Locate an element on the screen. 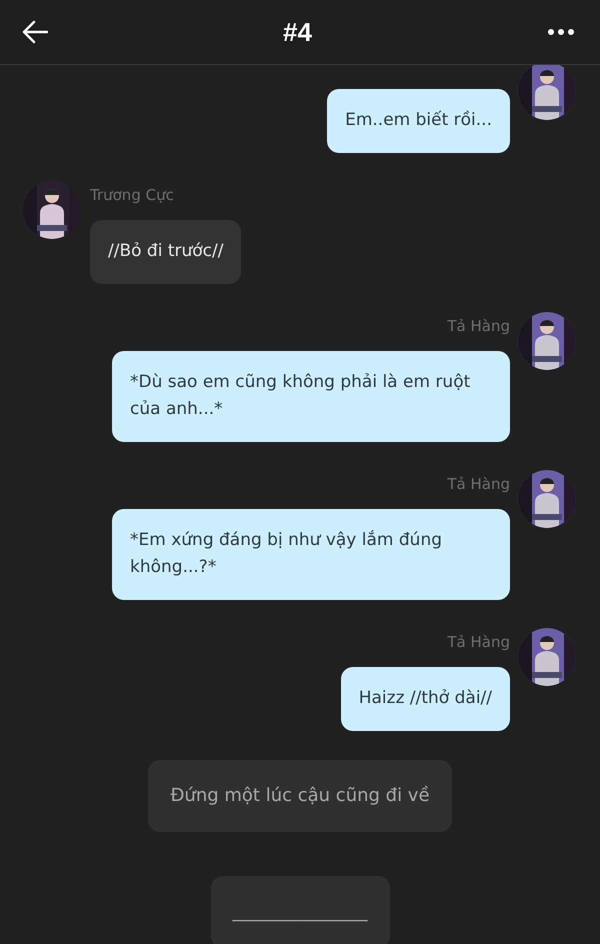 Image resolution: width=600 pixels, height=944 pixels. message-bubble: *Em xứng đáng bị như vậy lắm đúng không...?* is located at coordinates (311, 554).